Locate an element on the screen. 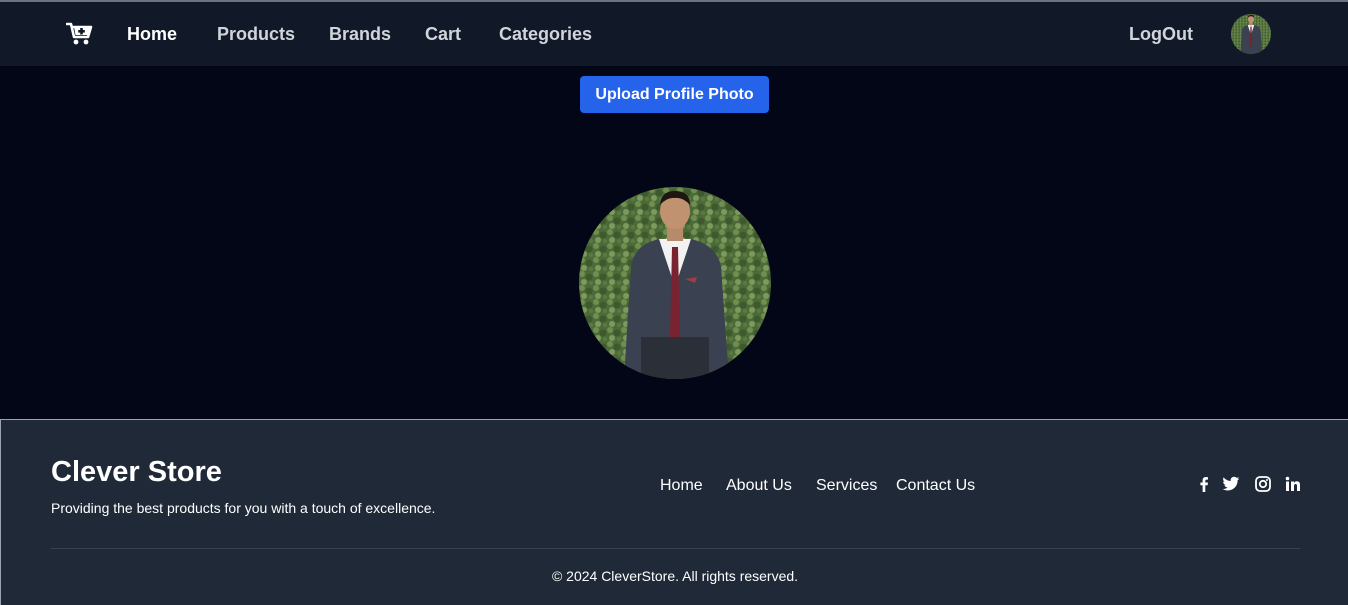 The height and width of the screenshot is (605, 1348). footer-link-services: Services is located at coordinates (846, 486).